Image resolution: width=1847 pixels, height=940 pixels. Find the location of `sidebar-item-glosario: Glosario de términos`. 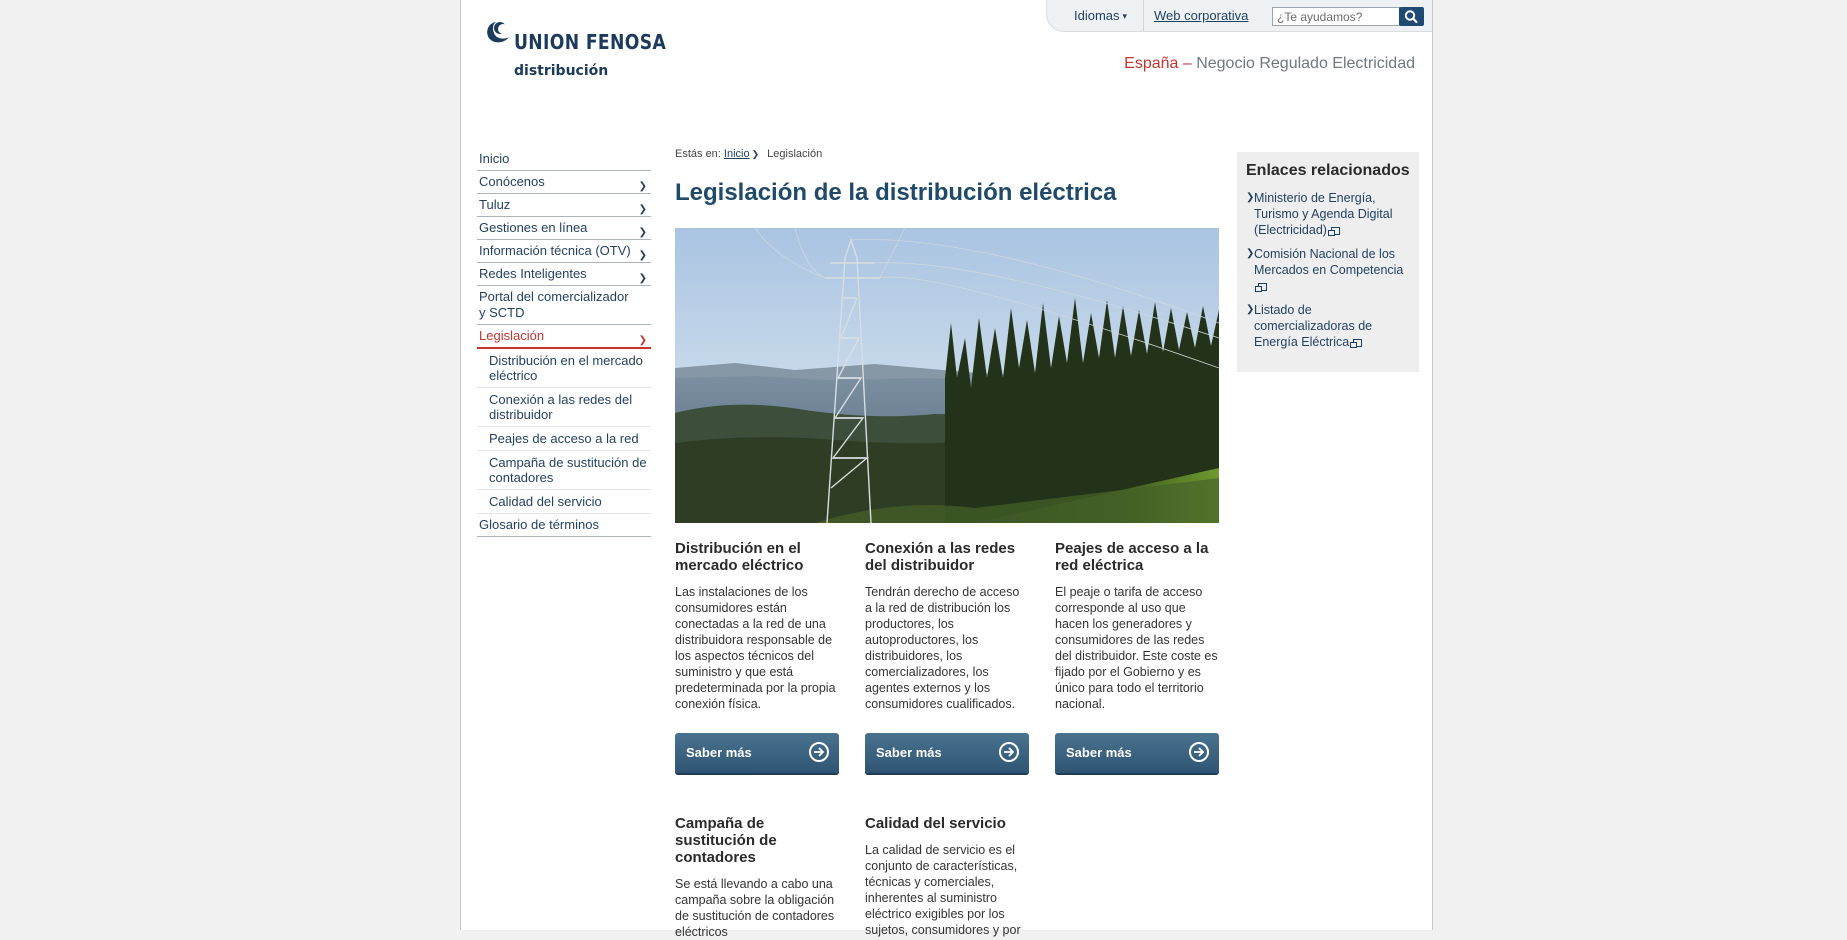

sidebar-item-glosario: Glosario de términos is located at coordinates (564, 525).